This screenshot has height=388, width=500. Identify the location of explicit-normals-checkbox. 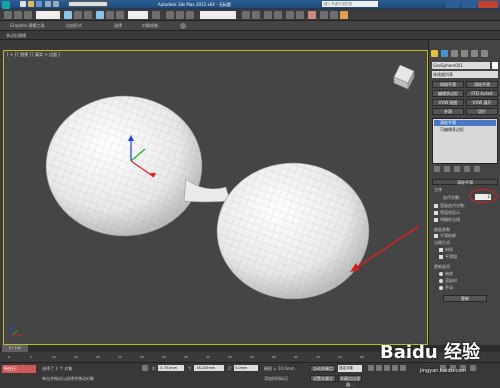
(436, 220).